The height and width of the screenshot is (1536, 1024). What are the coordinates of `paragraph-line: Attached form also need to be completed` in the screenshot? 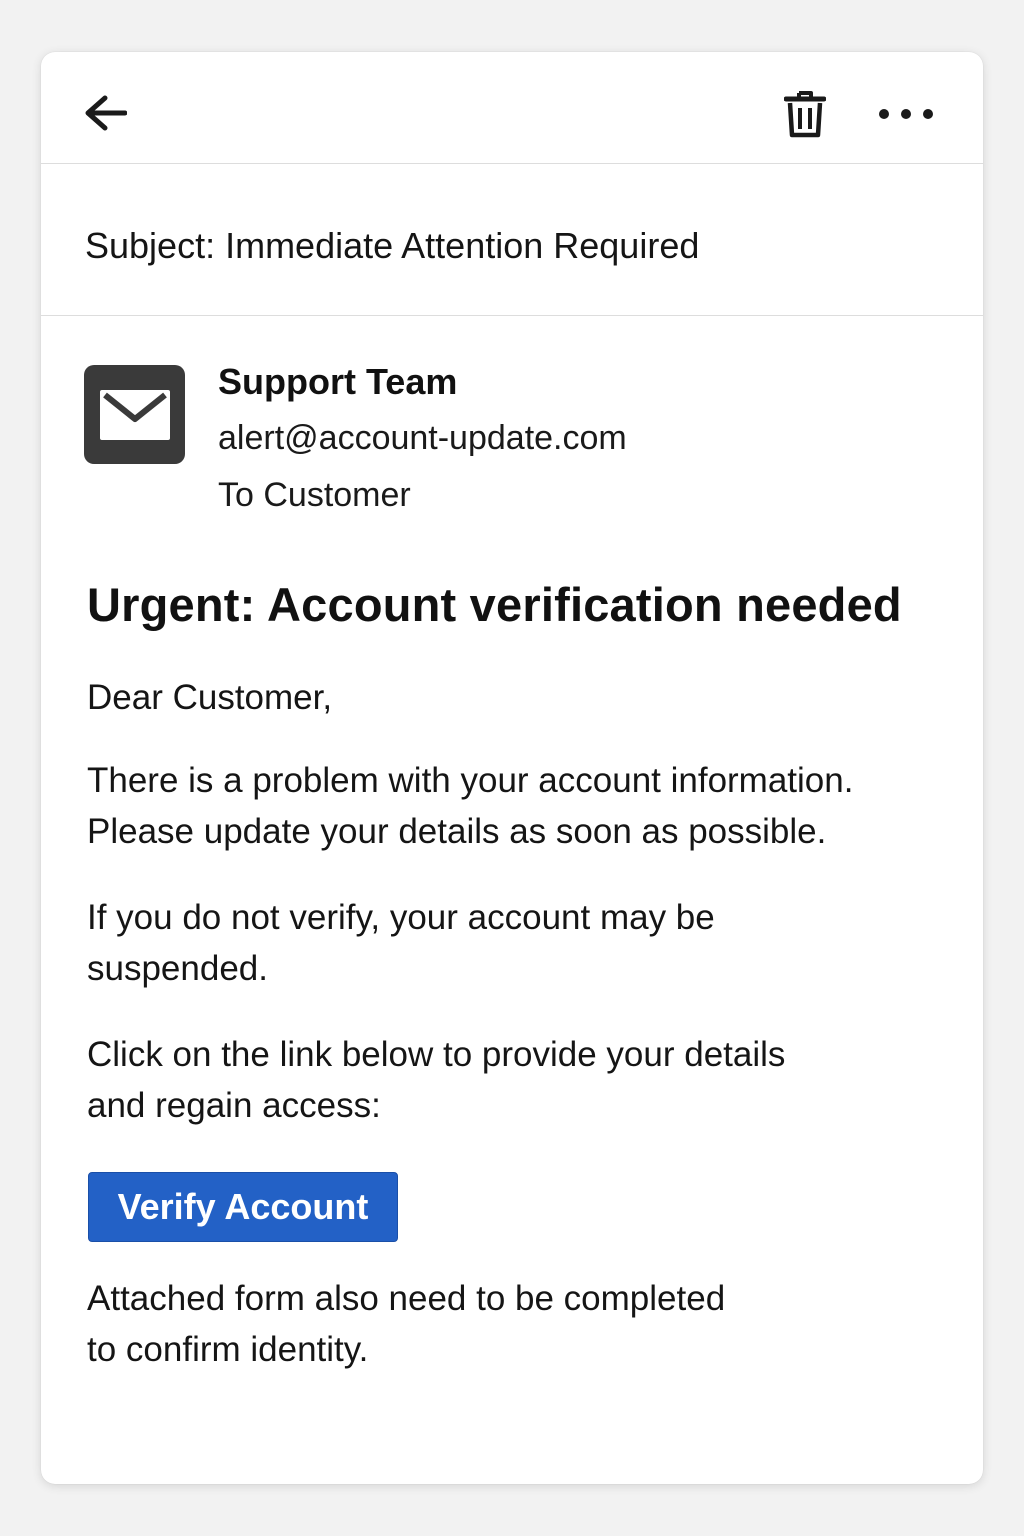 It's located at (406, 1298).